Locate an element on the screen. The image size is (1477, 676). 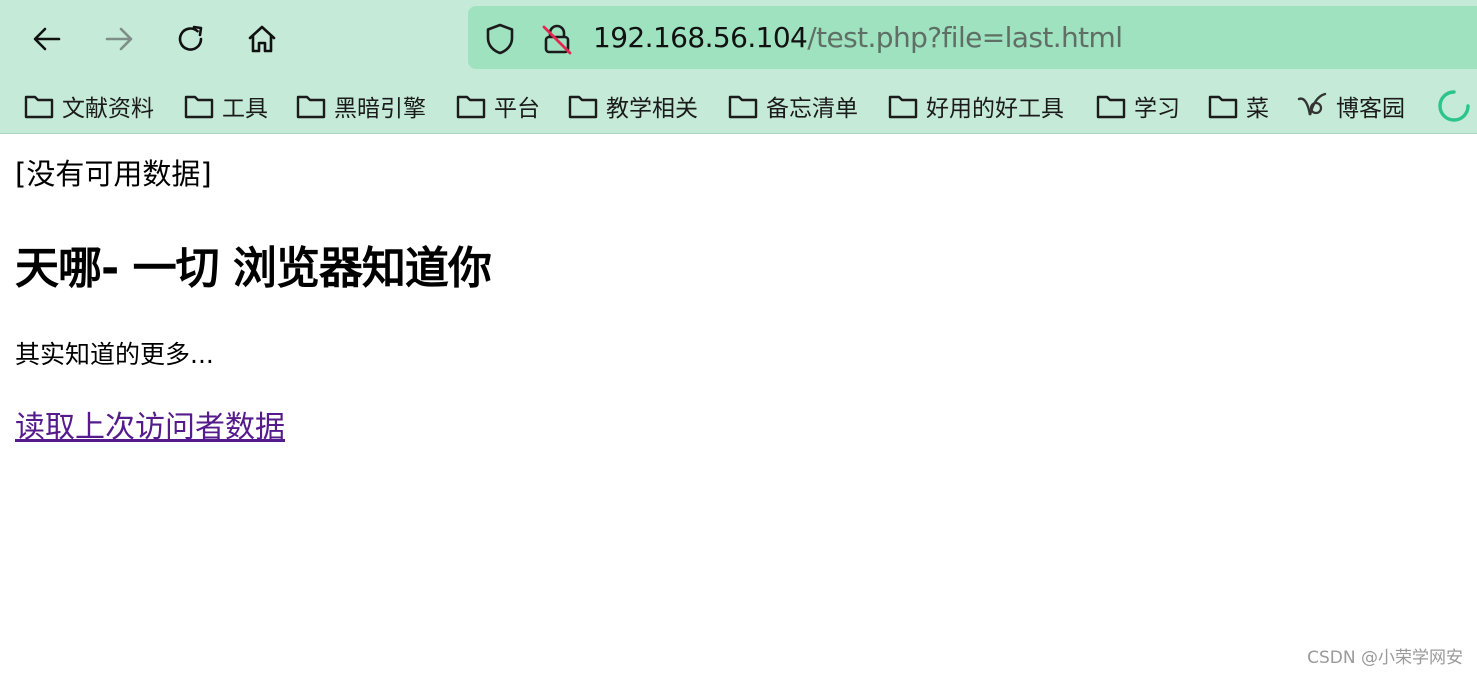
bookmark-folder: 教学相关 is located at coordinates (633, 106).